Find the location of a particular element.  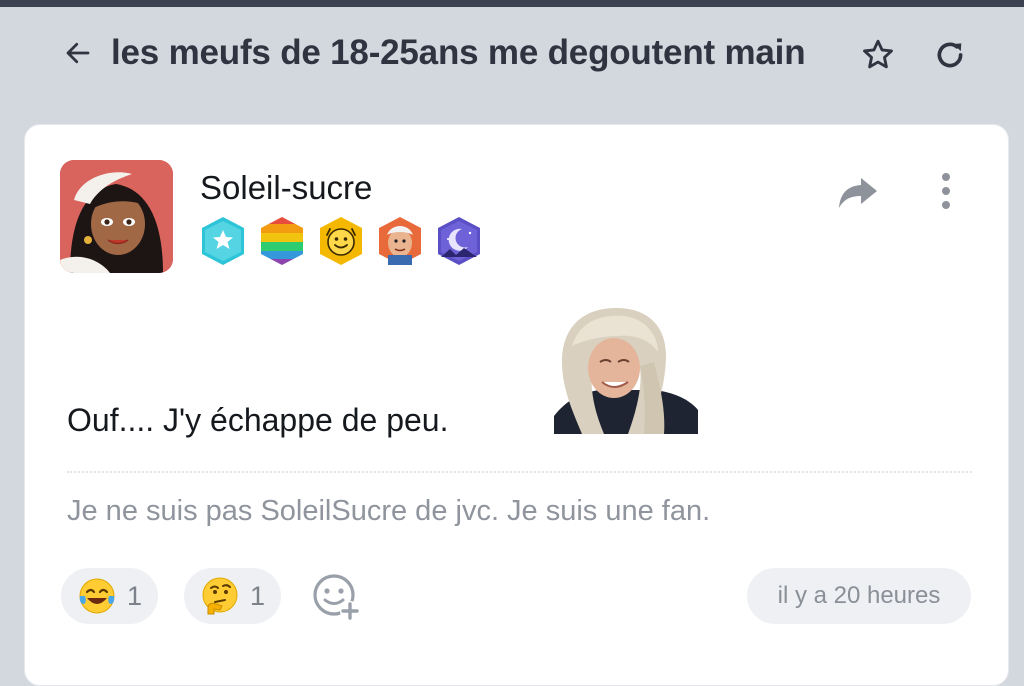

moon-night-badge-icon is located at coordinates (459, 241).